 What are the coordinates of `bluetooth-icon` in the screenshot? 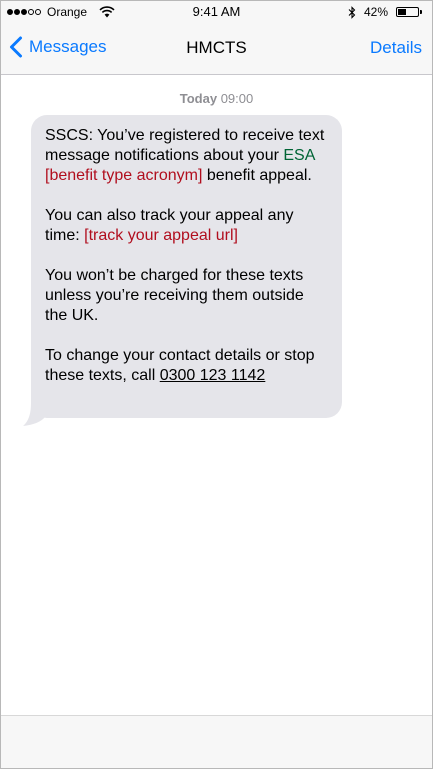 It's located at (352, 12).